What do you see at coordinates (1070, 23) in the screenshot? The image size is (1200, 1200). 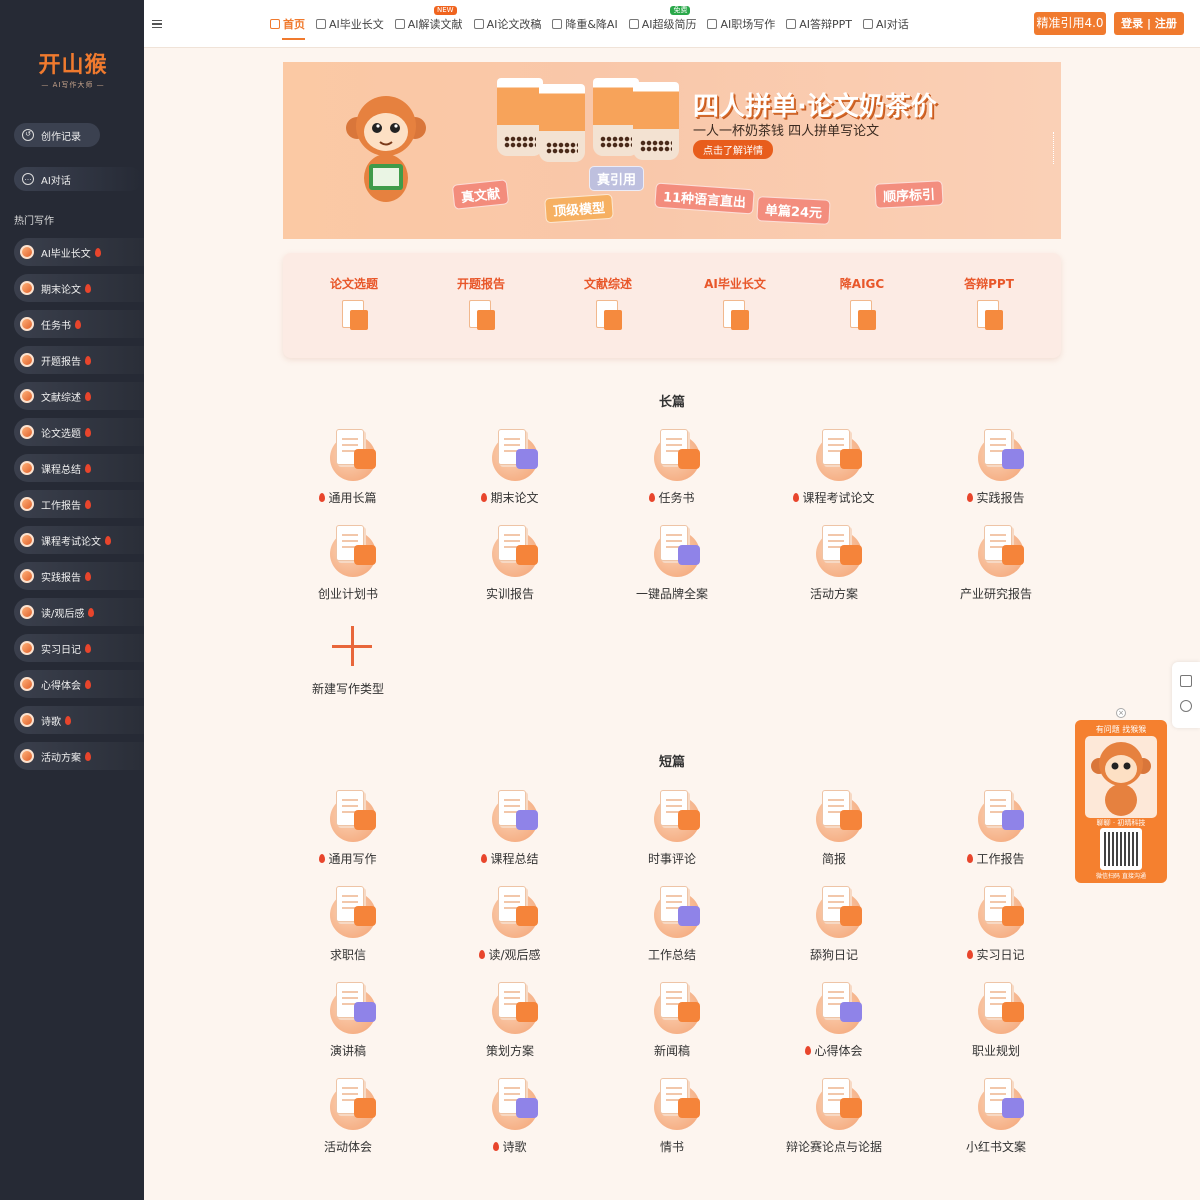 I see `precise-citation-button: 精准引用4.0` at bounding box center [1070, 23].